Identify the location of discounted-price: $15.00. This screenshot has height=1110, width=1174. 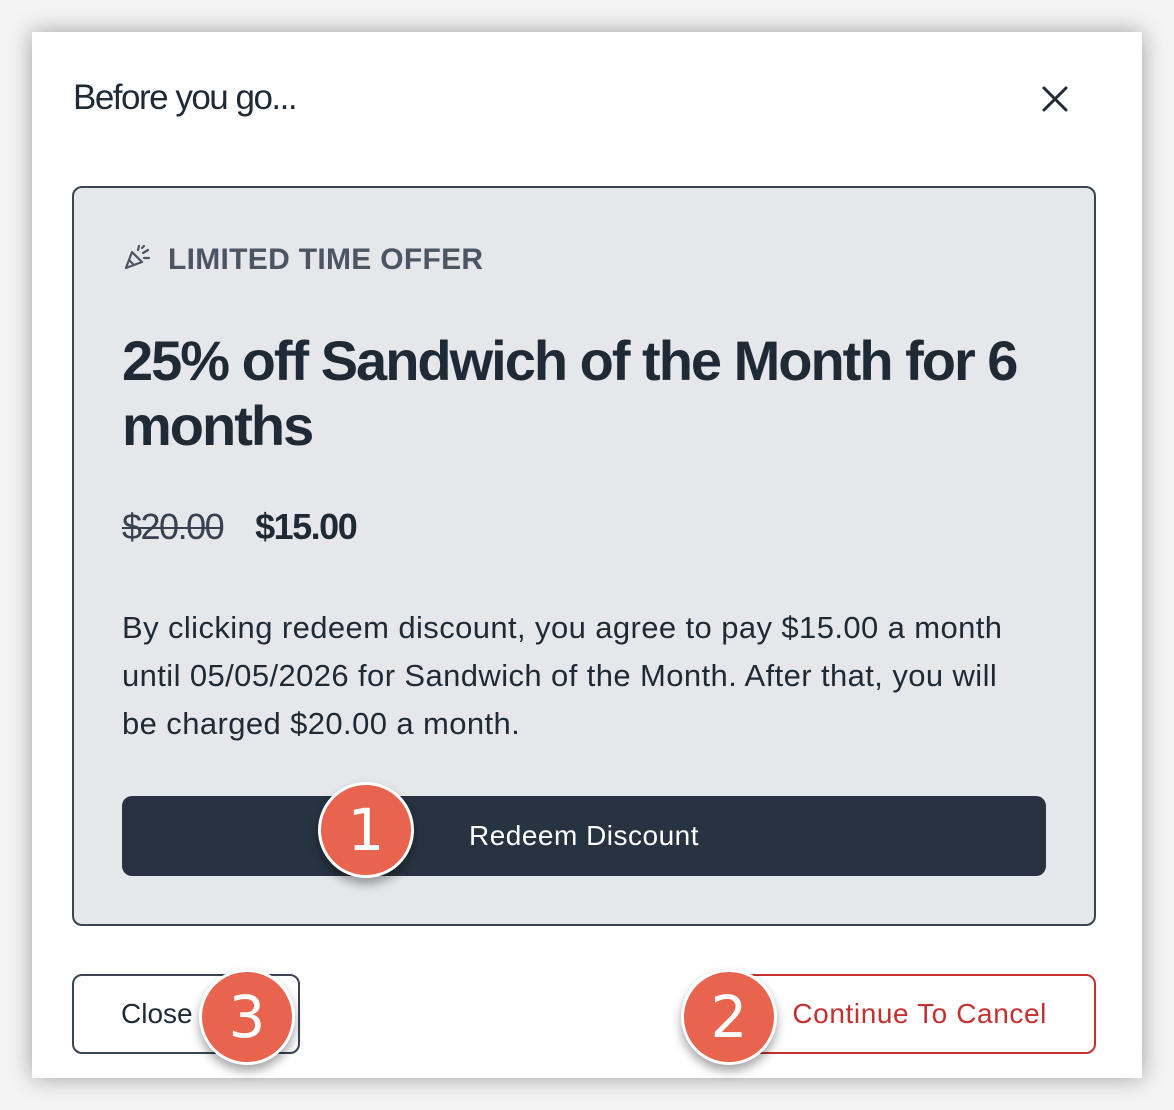
(306, 526).